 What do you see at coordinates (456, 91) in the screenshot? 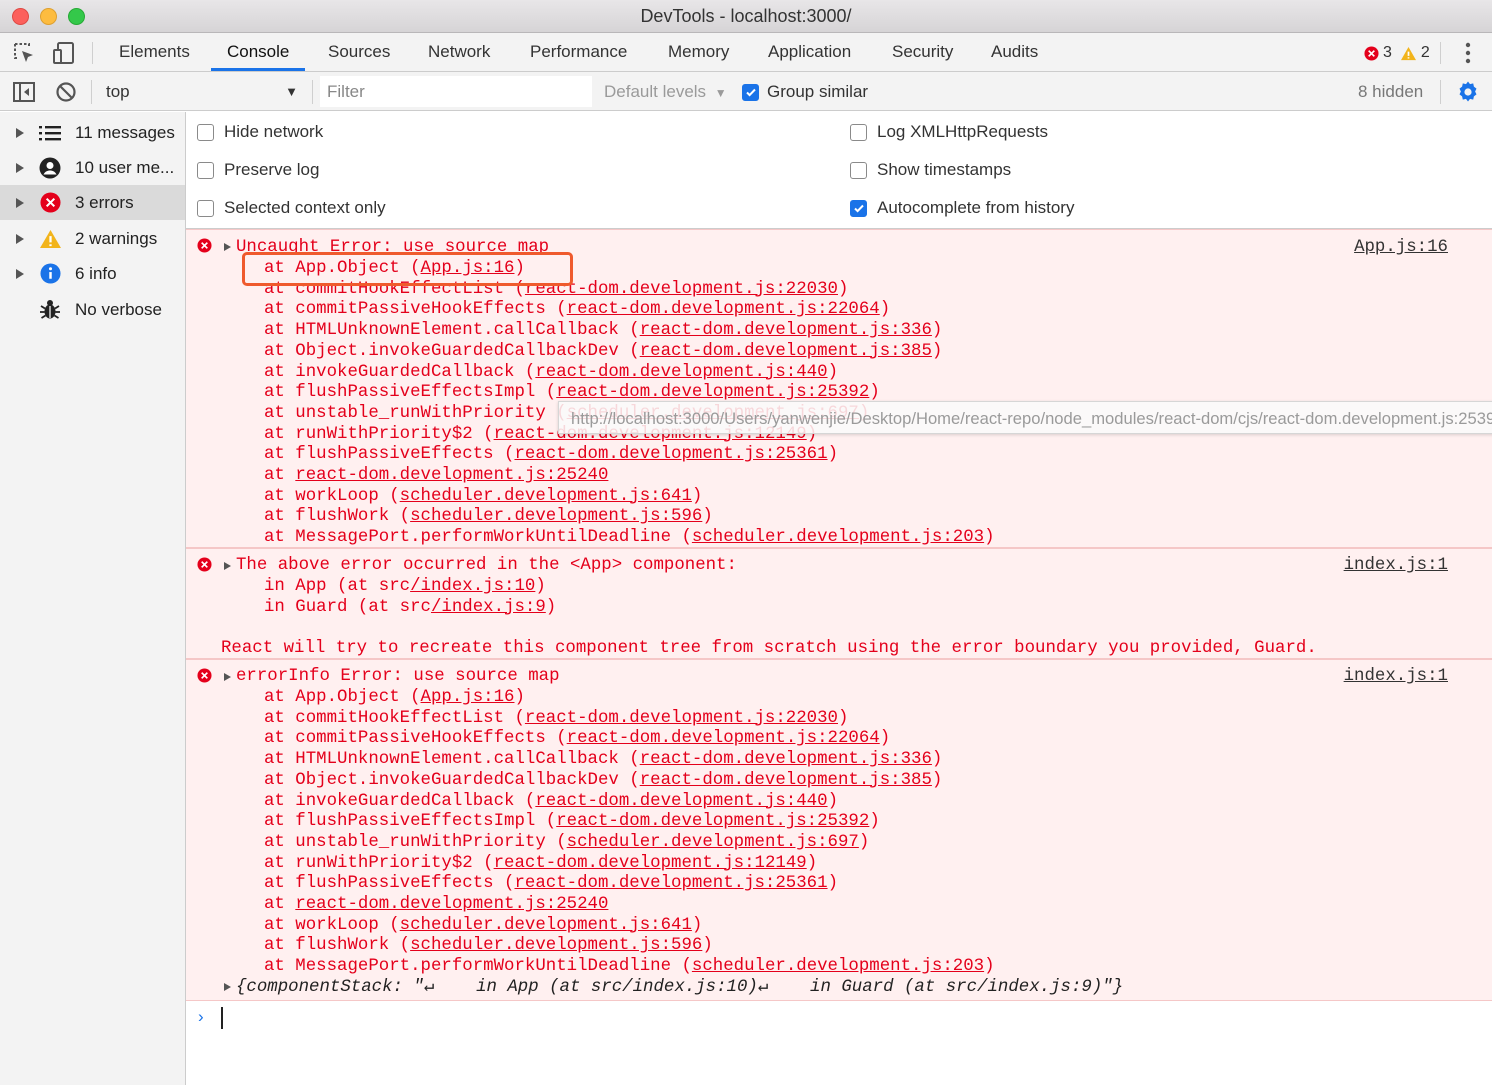
I see `filter-input` at bounding box center [456, 91].